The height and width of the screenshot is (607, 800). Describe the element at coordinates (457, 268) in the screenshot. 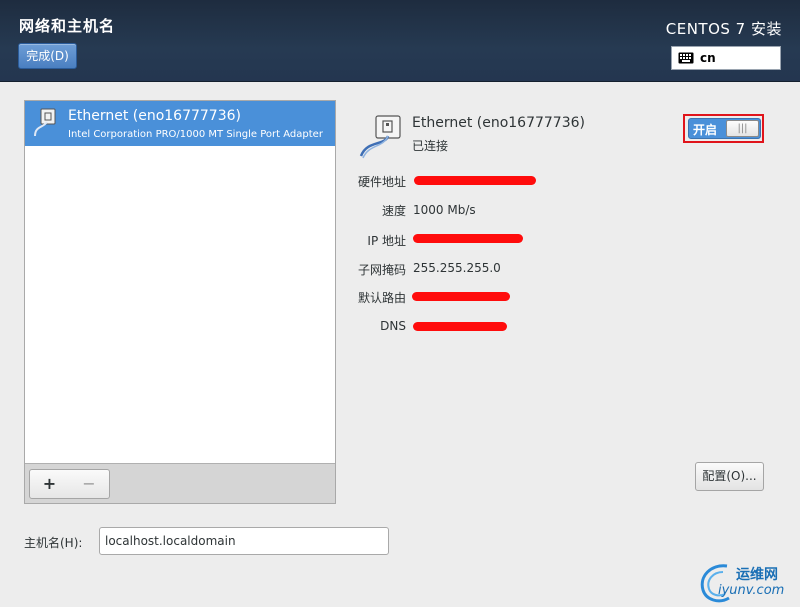

I see `subnet-mask-value: 255.255.255.0` at that location.